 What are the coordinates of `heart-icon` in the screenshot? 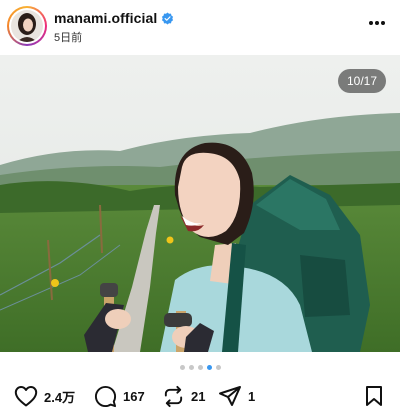 It's located at (26, 396).